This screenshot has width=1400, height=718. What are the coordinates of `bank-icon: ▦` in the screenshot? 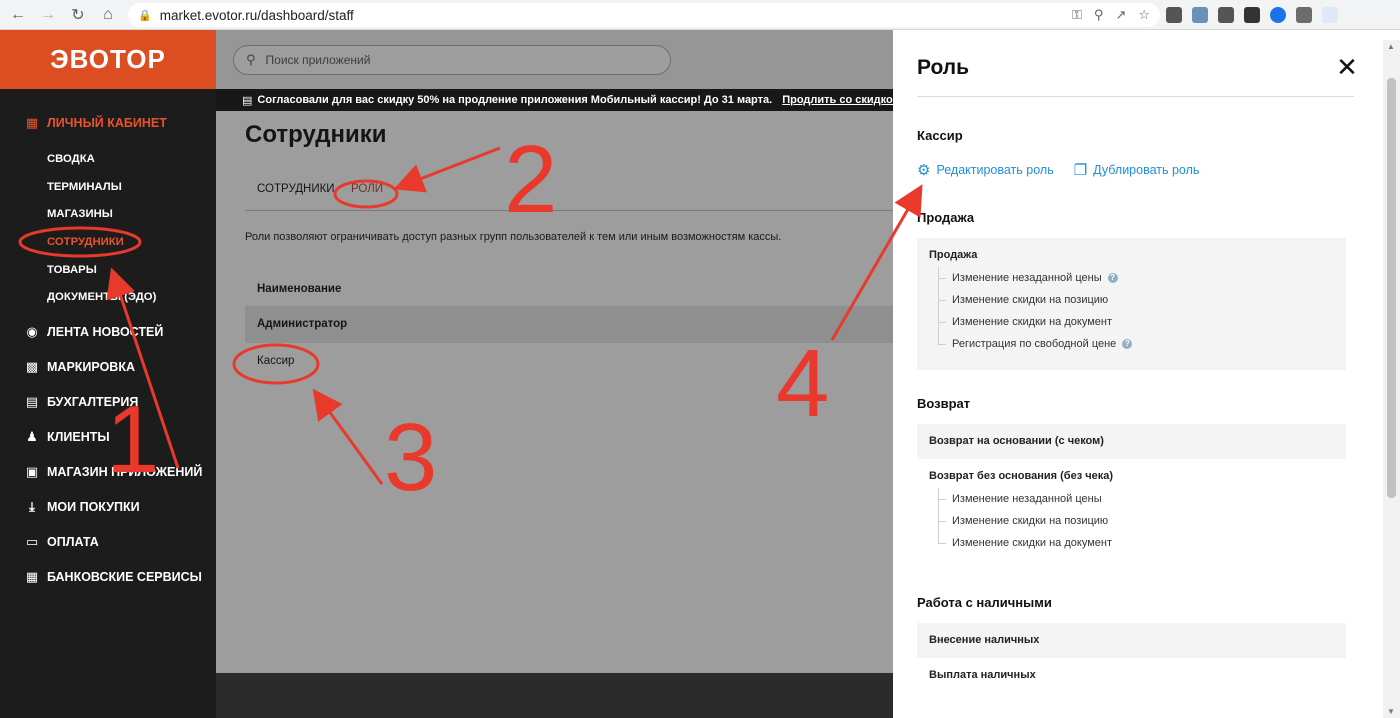 It's located at (32, 577).